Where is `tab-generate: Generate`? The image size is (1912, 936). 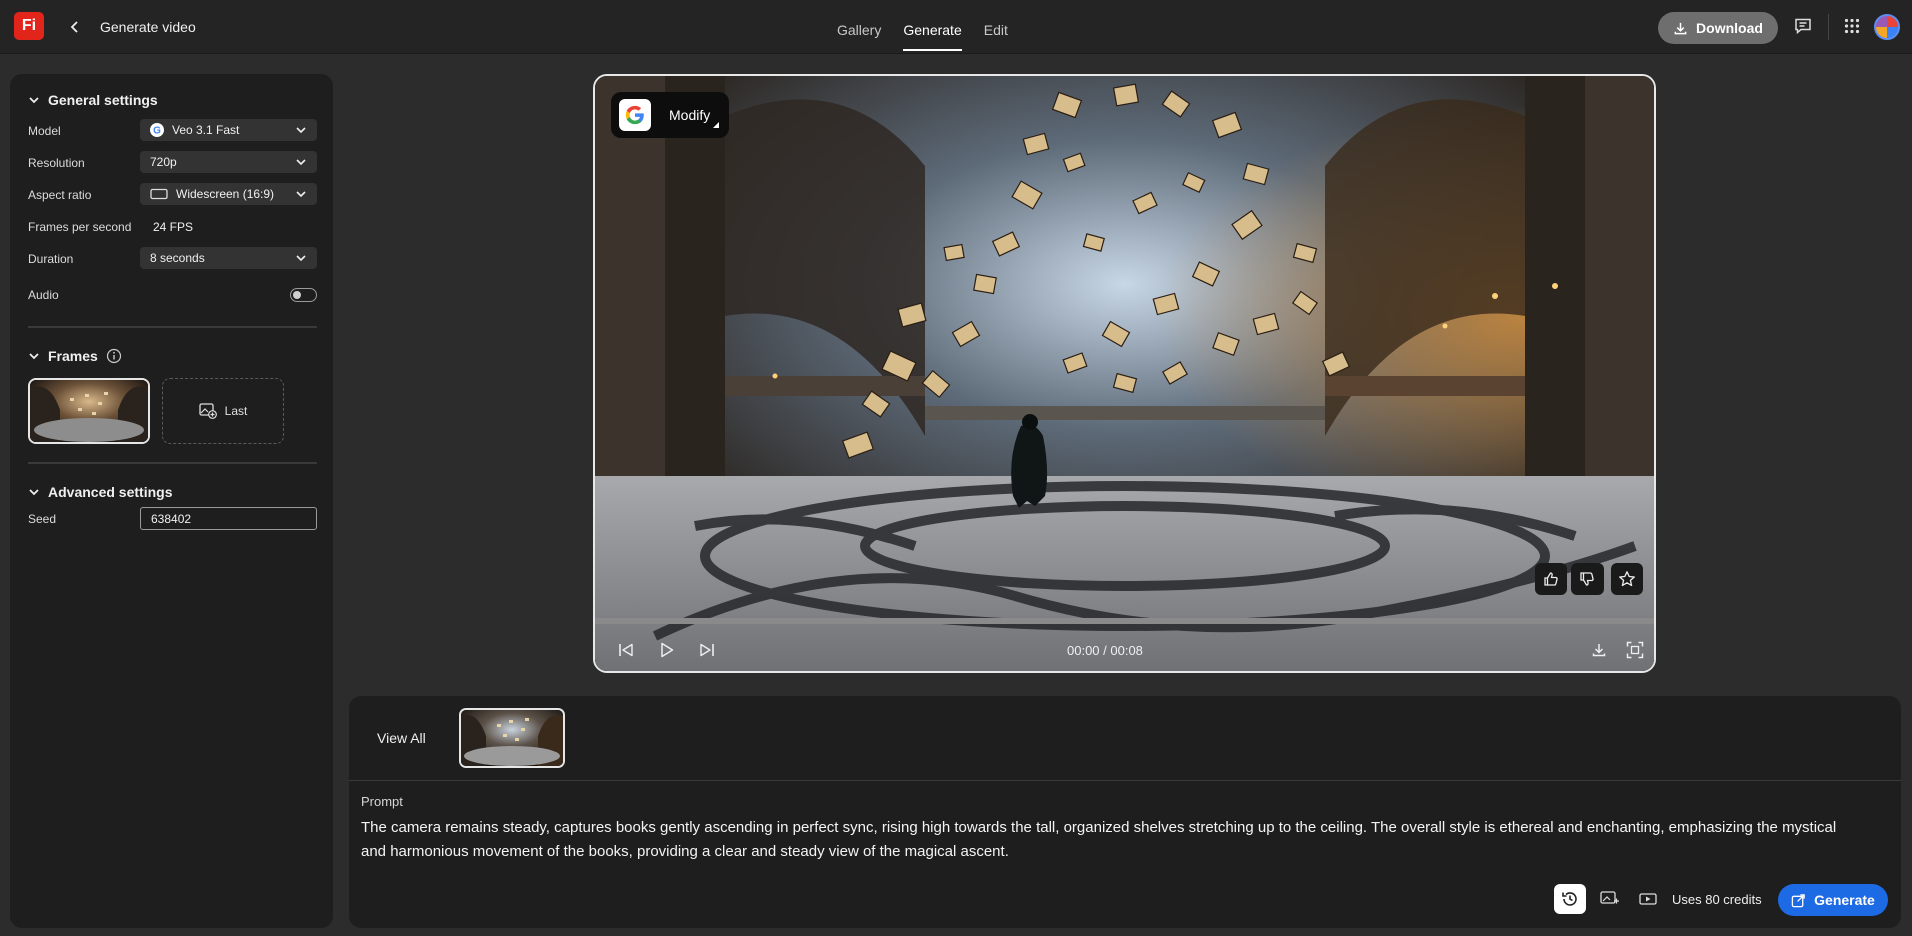
tab-generate: Generate is located at coordinates (933, 27).